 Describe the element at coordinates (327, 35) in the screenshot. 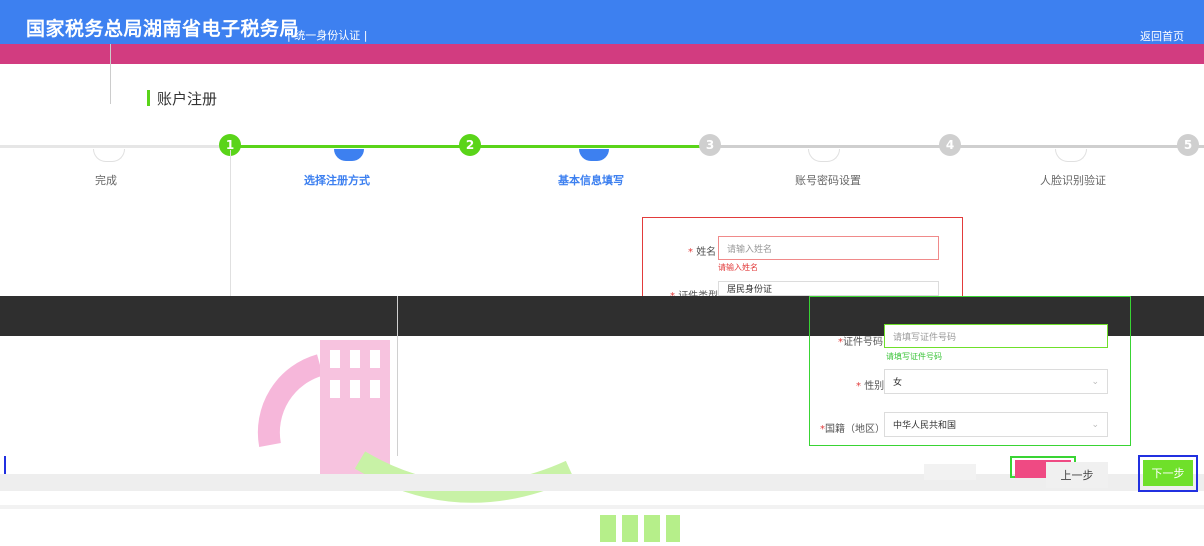

I see `brand-subtitle: | 统一身份认证 |` at that location.